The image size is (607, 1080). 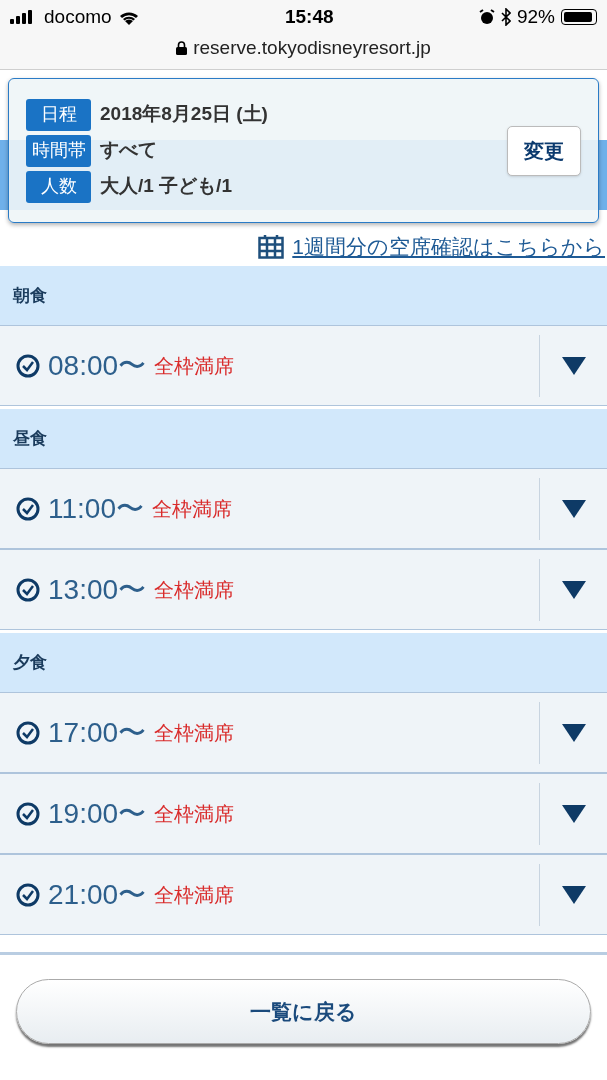 I want to click on time-slot-row: 13:00〜 全枠満席, so click(x=303, y=589).